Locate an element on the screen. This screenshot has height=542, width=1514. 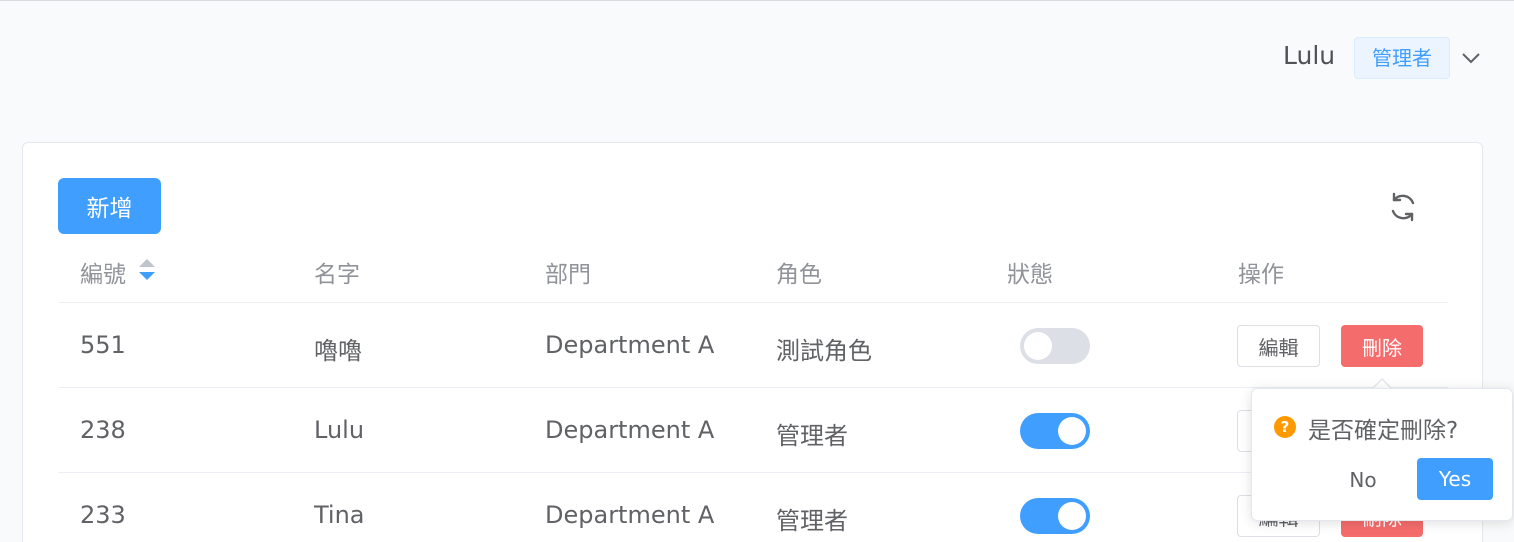
cell-id: 238 is located at coordinates (103, 430).